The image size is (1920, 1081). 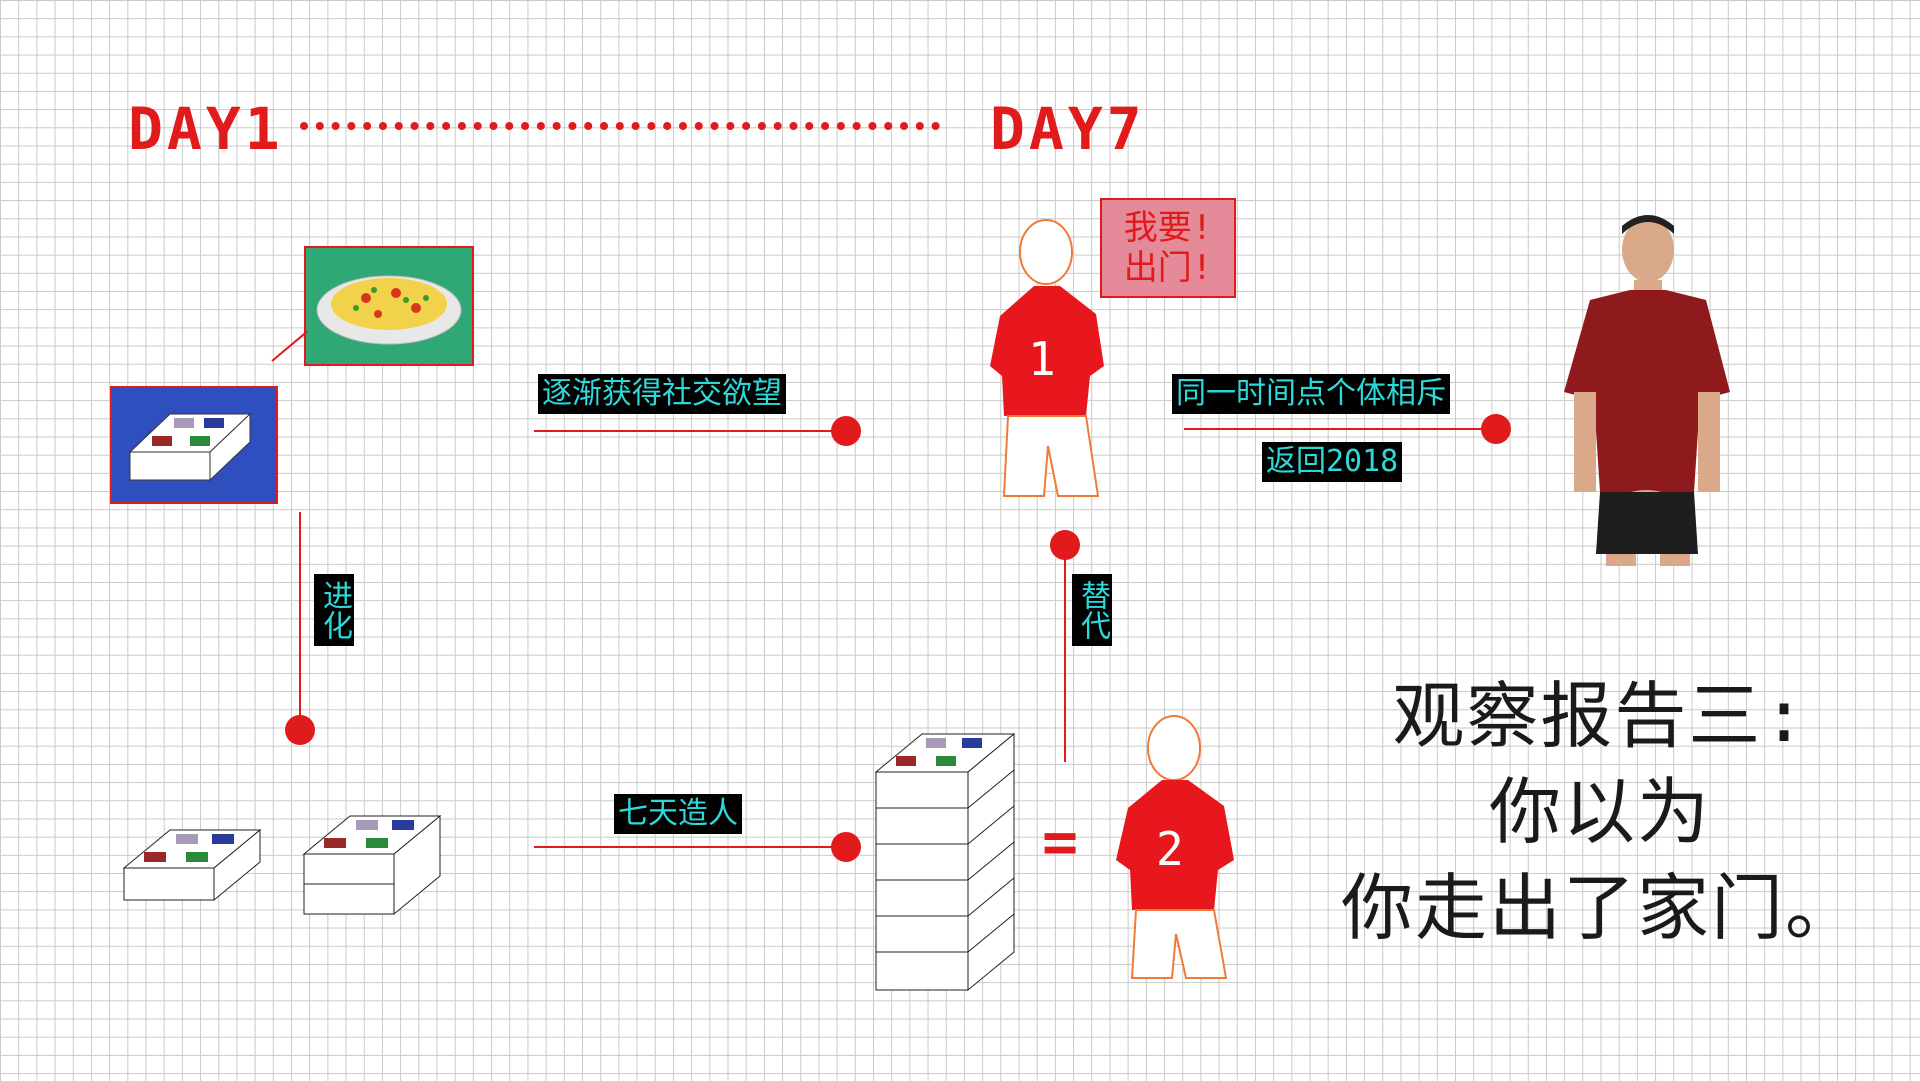 I want to click on evolve-label: 进化, so click(x=334, y=610).